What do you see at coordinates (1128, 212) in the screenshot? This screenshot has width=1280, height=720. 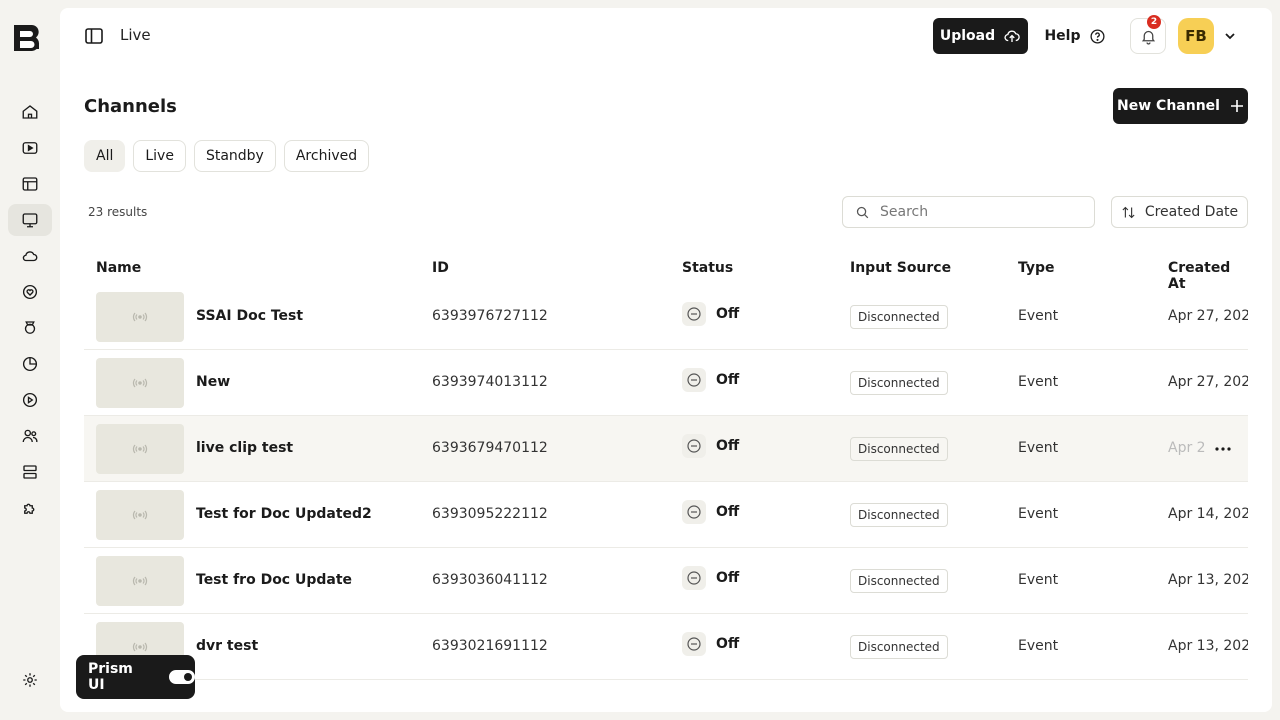 I see `sort-arrows-icon` at bounding box center [1128, 212].